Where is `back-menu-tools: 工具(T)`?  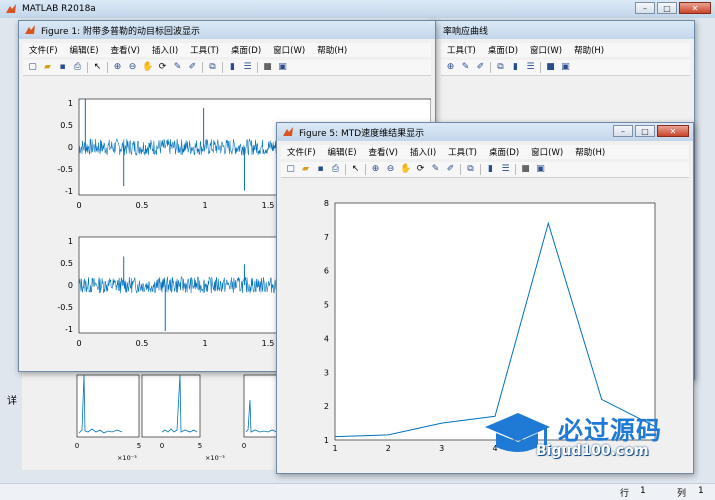 back-menu-tools: 工具(T) is located at coordinates (461, 50).